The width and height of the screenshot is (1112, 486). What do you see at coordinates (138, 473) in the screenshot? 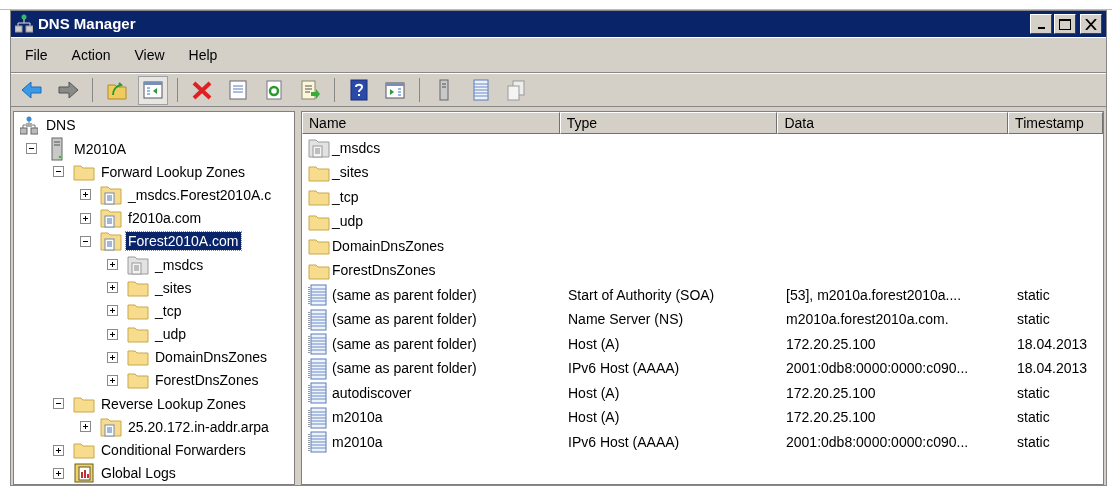
I see `tree-item: Global Logs` at bounding box center [138, 473].